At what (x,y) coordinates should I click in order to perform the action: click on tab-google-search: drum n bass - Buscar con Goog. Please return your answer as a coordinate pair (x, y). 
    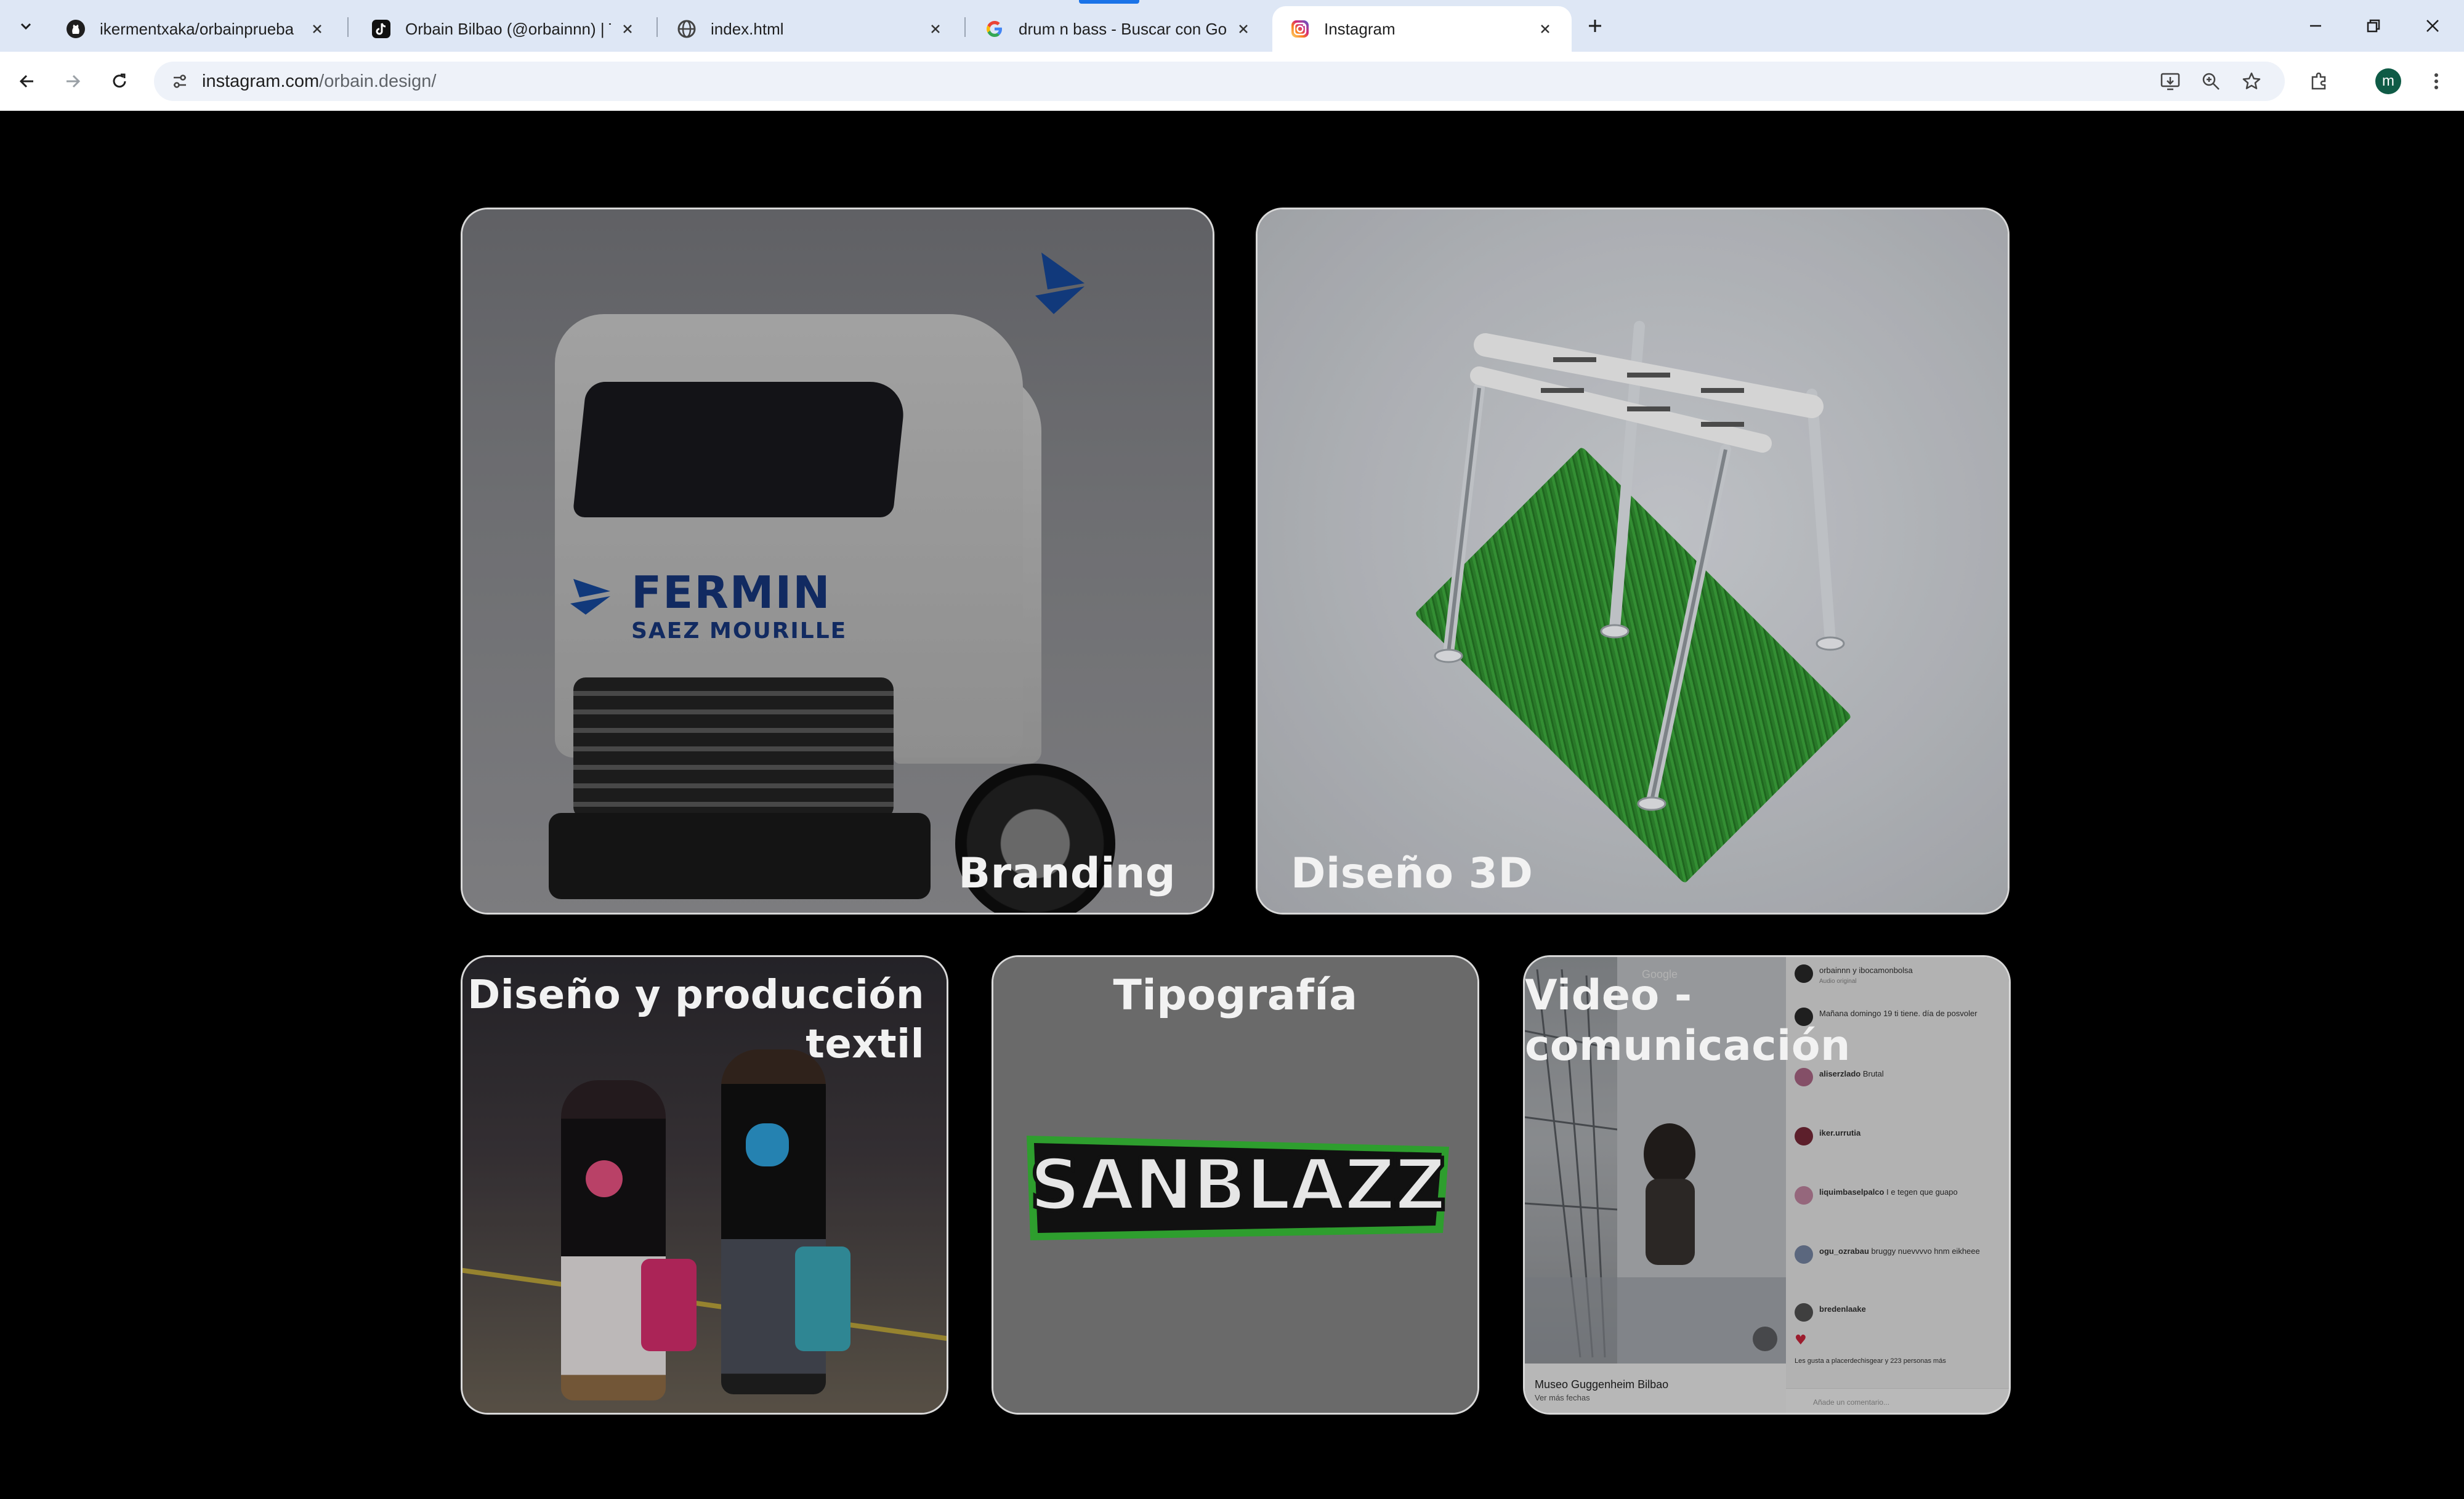
    Looking at the image, I should click on (1118, 29).